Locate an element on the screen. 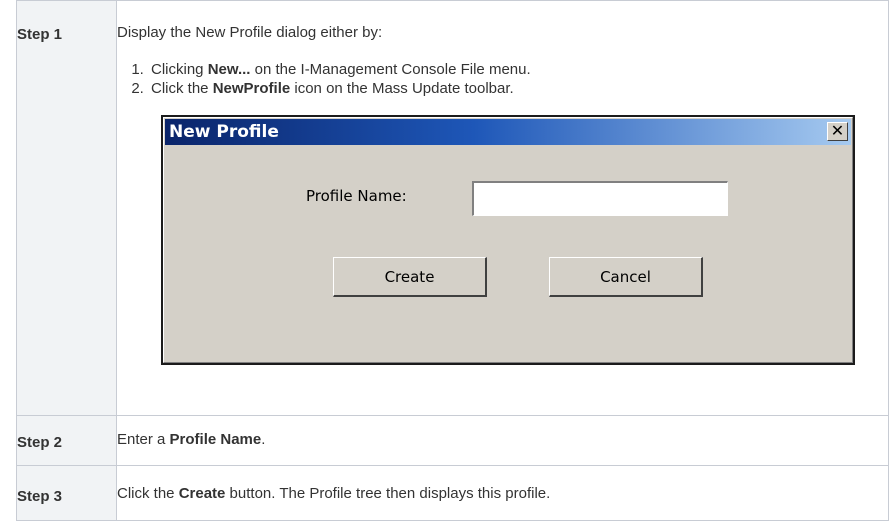 This screenshot has width=889, height=521. step-label: Step 3 is located at coordinates (40, 496).